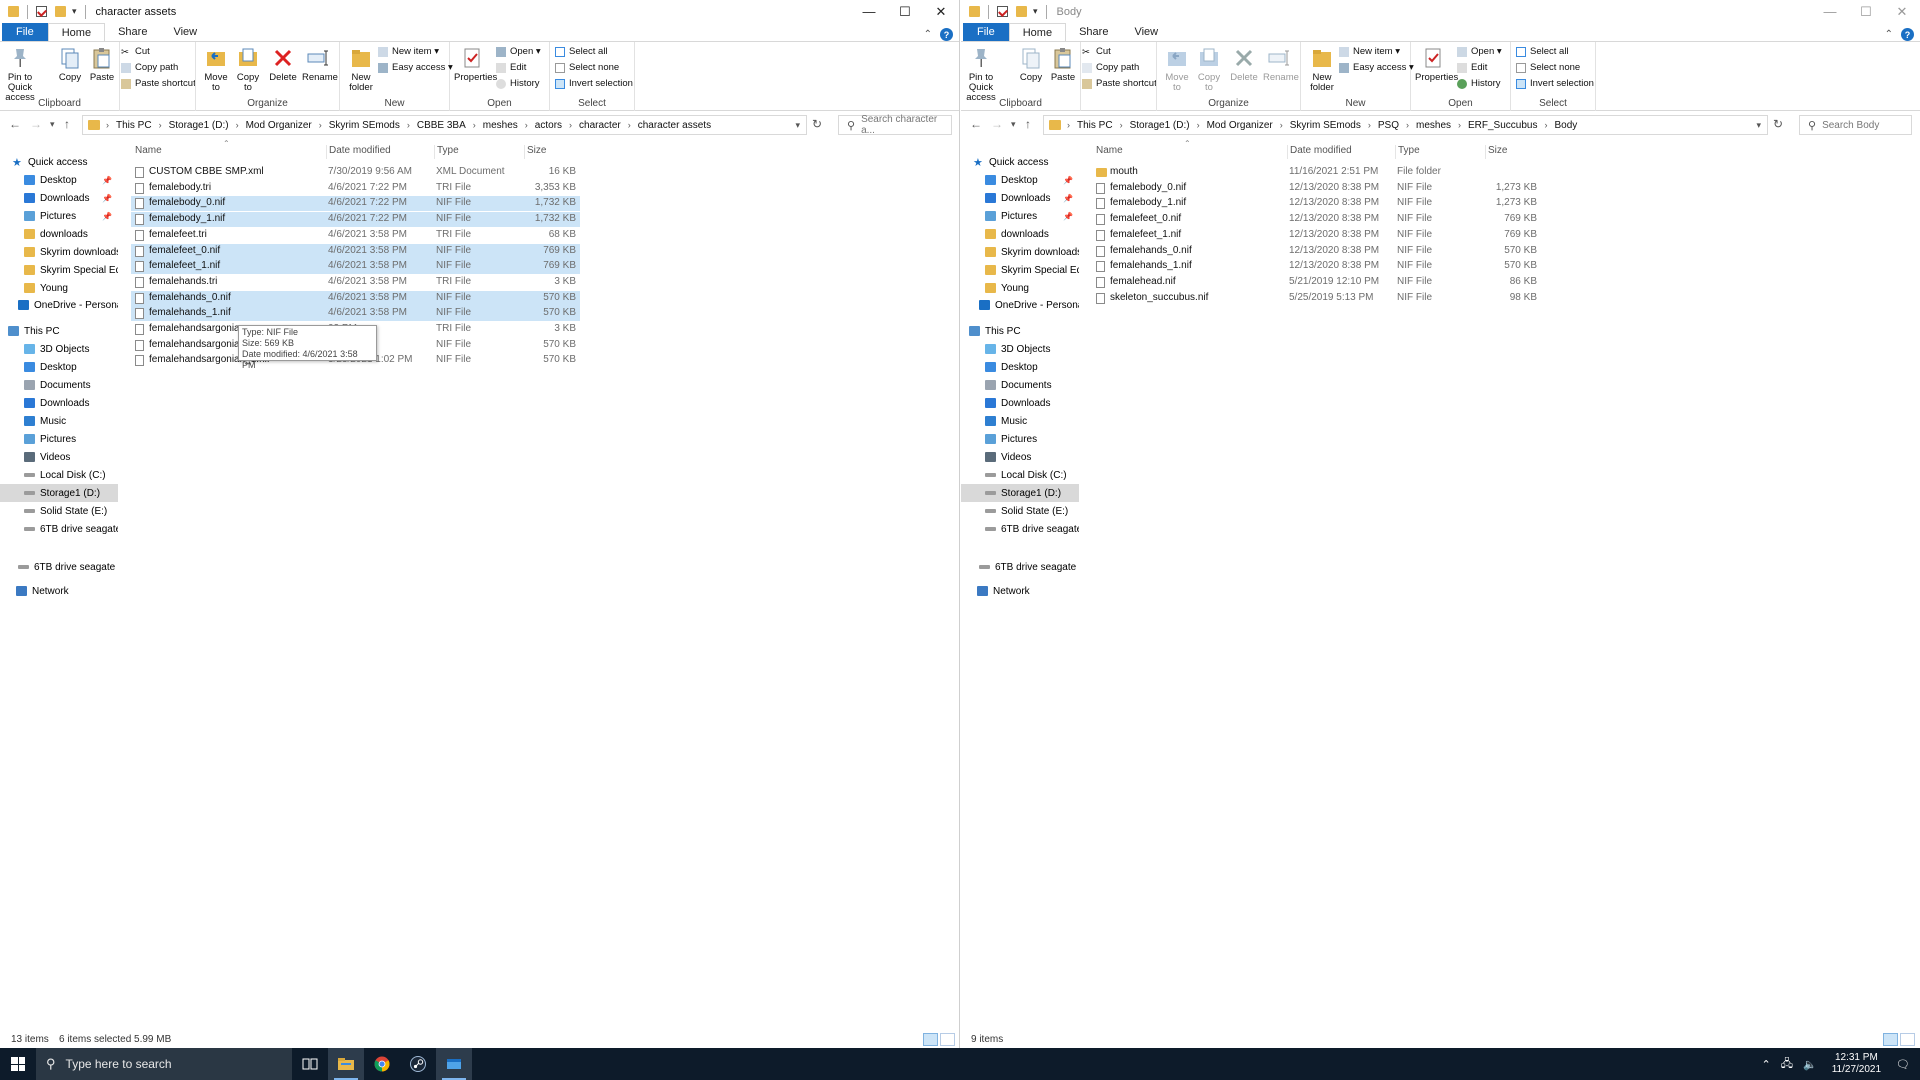 The width and height of the screenshot is (1920, 1080). Describe the element at coordinates (149, 67) in the screenshot. I see `copy-path-button: Copy path` at that location.